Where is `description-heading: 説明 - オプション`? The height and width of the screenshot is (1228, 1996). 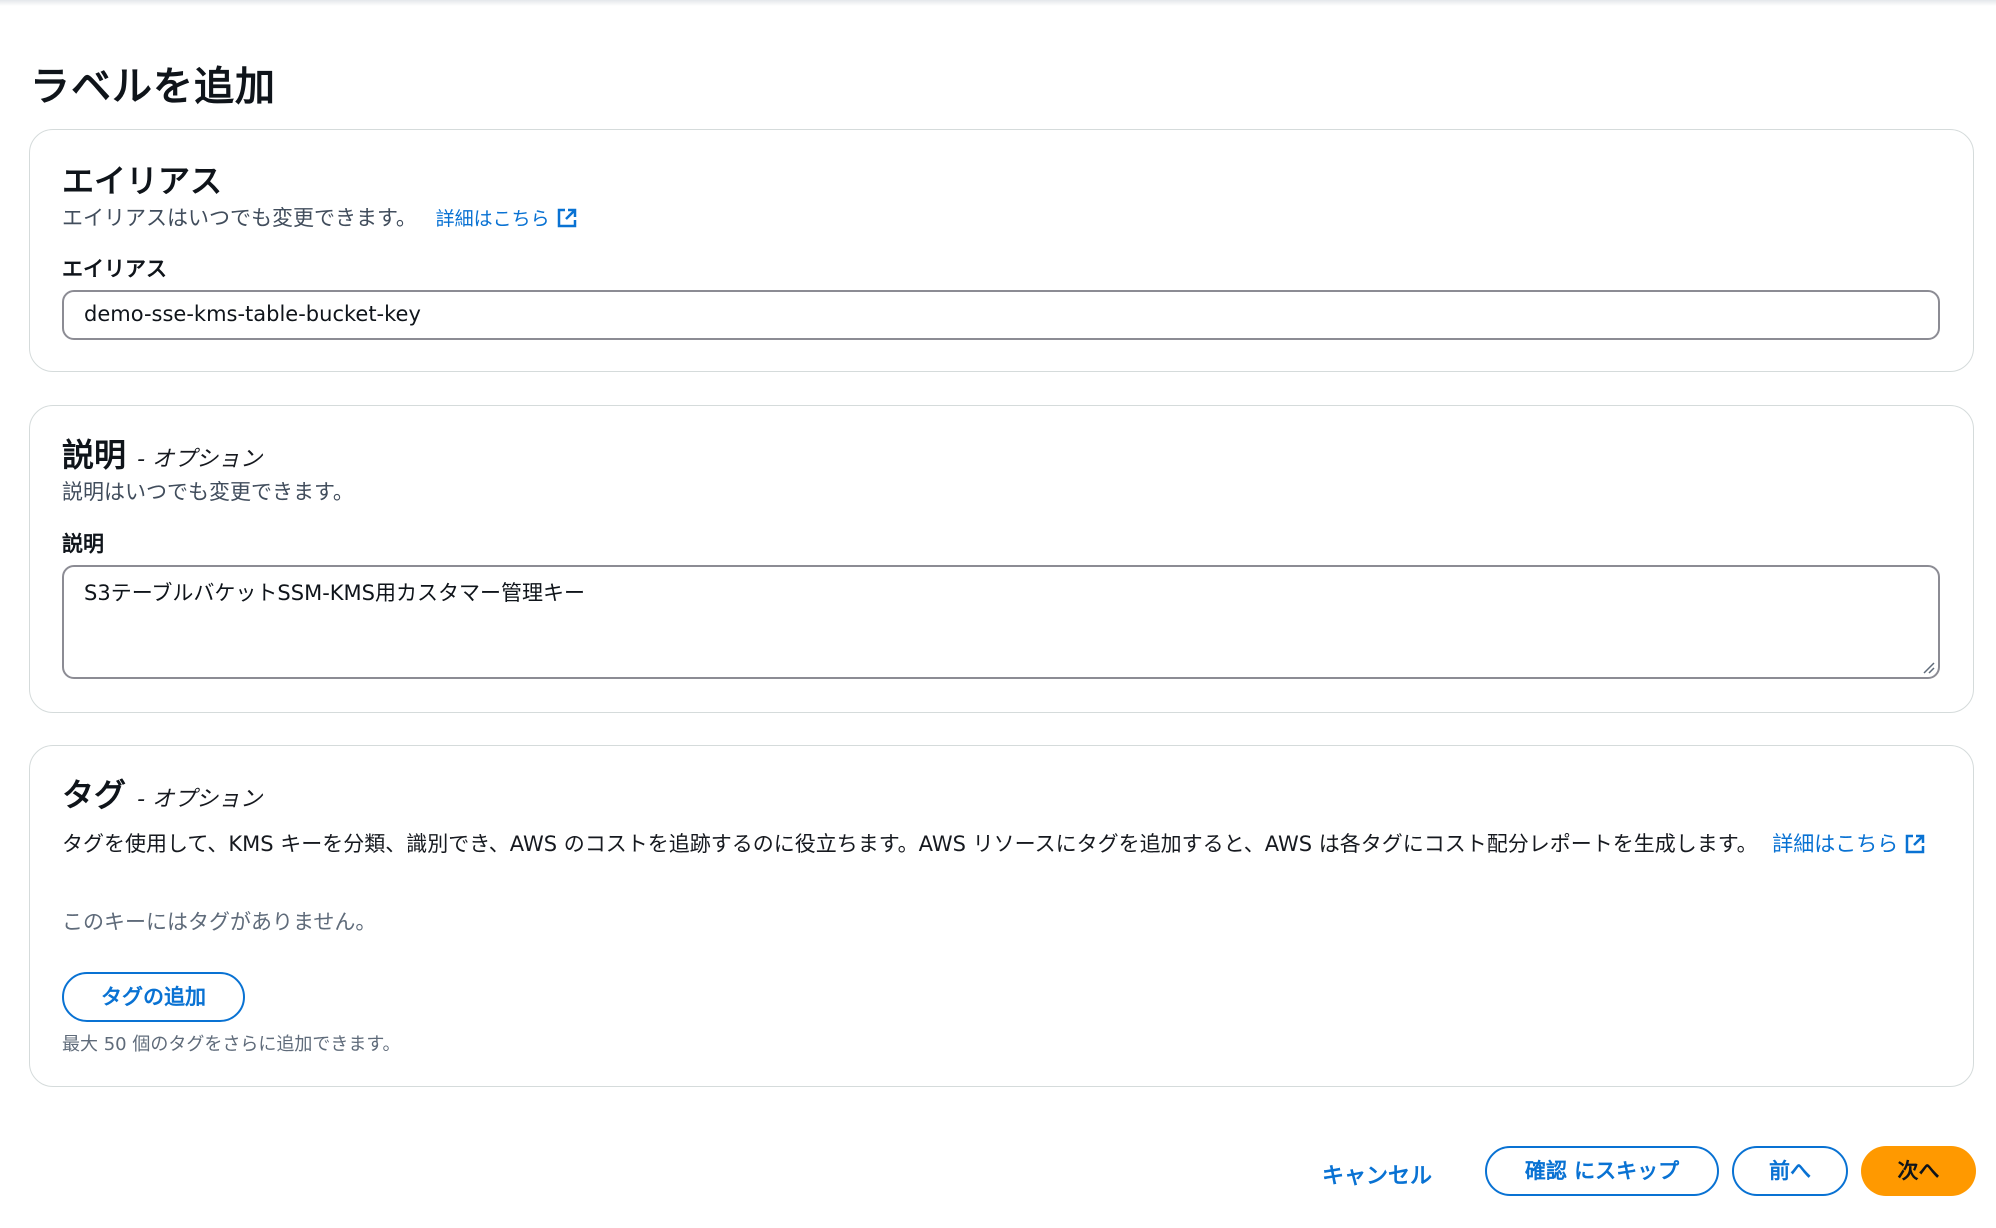 description-heading: 説明 - オプション is located at coordinates (162, 453).